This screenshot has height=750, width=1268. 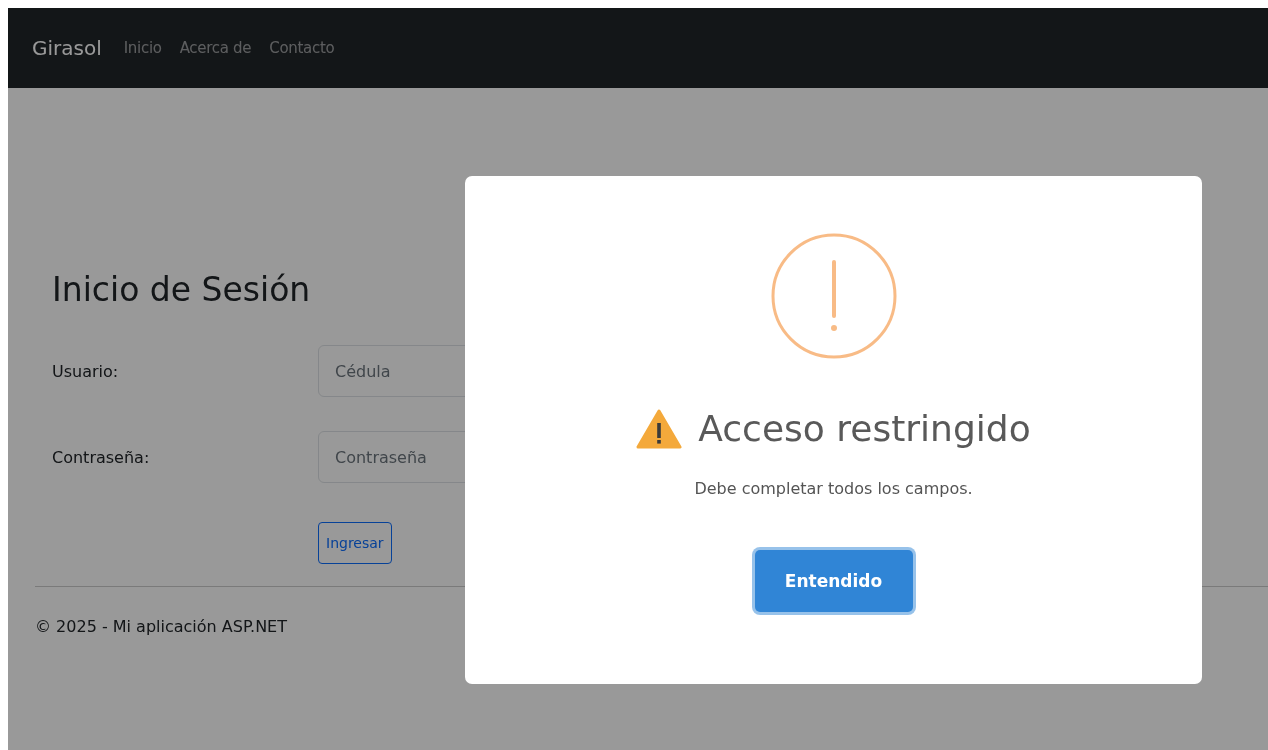 What do you see at coordinates (833, 488) in the screenshot?
I see `dialog-message: Debe completar todos los campos.` at bounding box center [833, 488].